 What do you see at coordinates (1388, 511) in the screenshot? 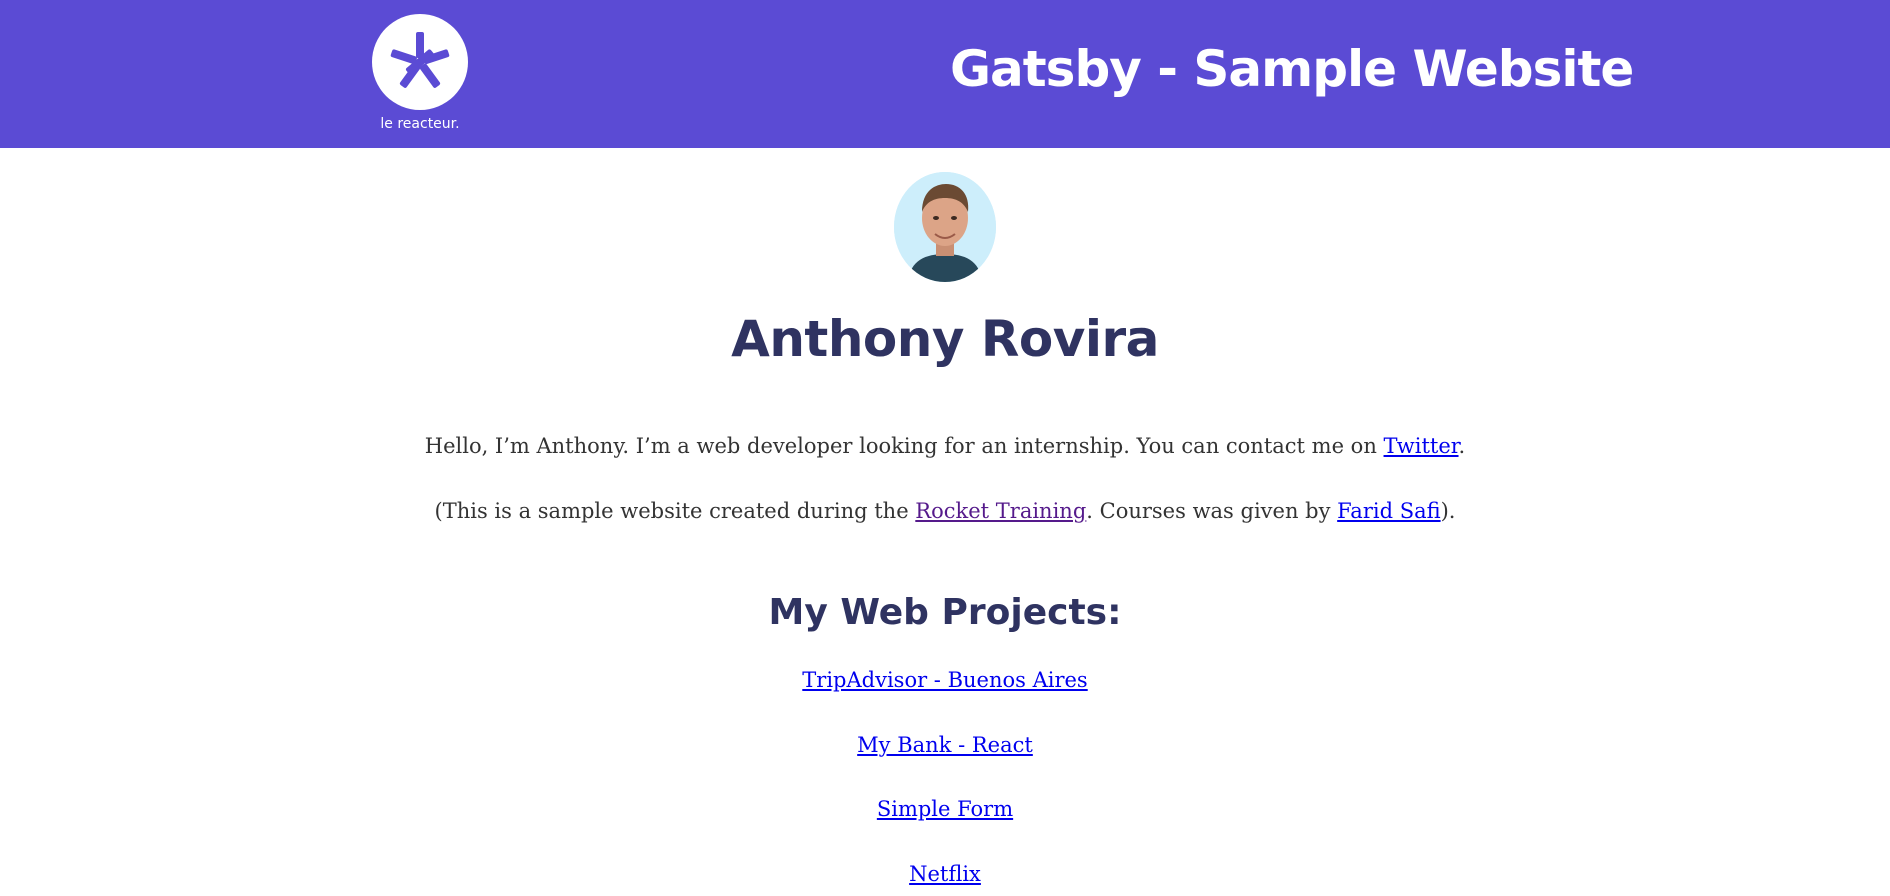
I see `farid-safi-link: Farid Safi` at bounding box center [1388, 511].